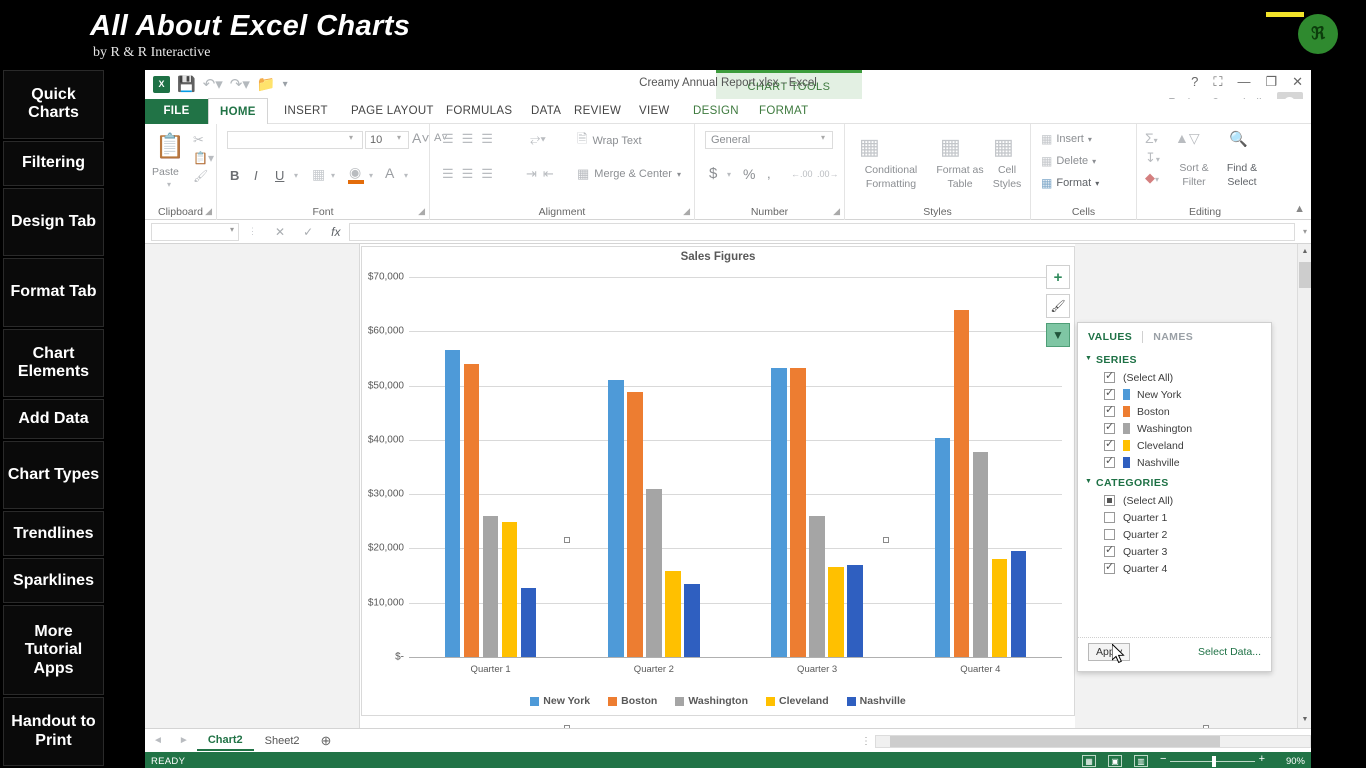 The height and width of the screenshot is (768, 1366). What do you see at coordinates (53, 475) in the screenshot?
I see `sidebar-item-chart-types: Chart Types` at bounding box center [53, 475].